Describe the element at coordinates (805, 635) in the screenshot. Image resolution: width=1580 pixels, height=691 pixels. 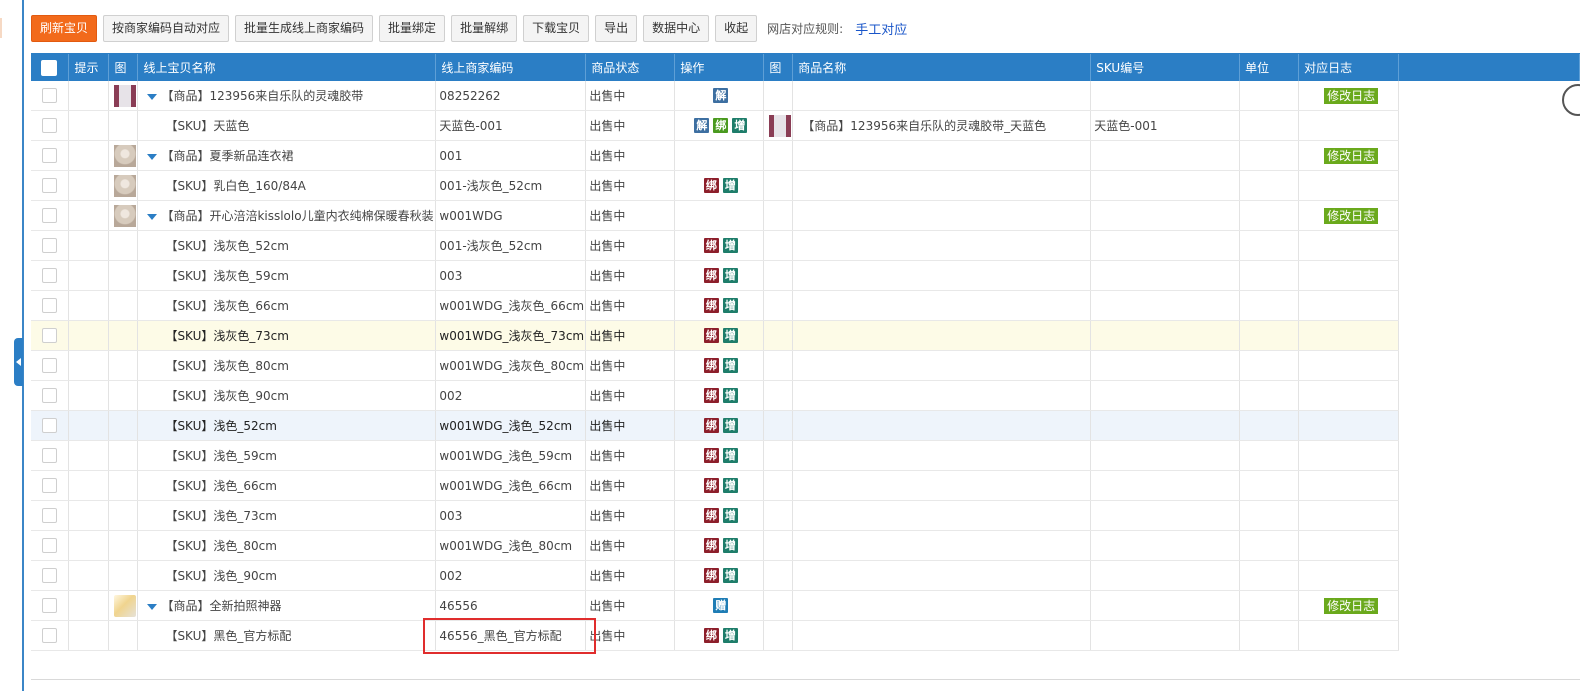
I see `table-row: 【SKU】黑色_官方标配 46556_黑色_官方标配 出售中 绑增` at that location.